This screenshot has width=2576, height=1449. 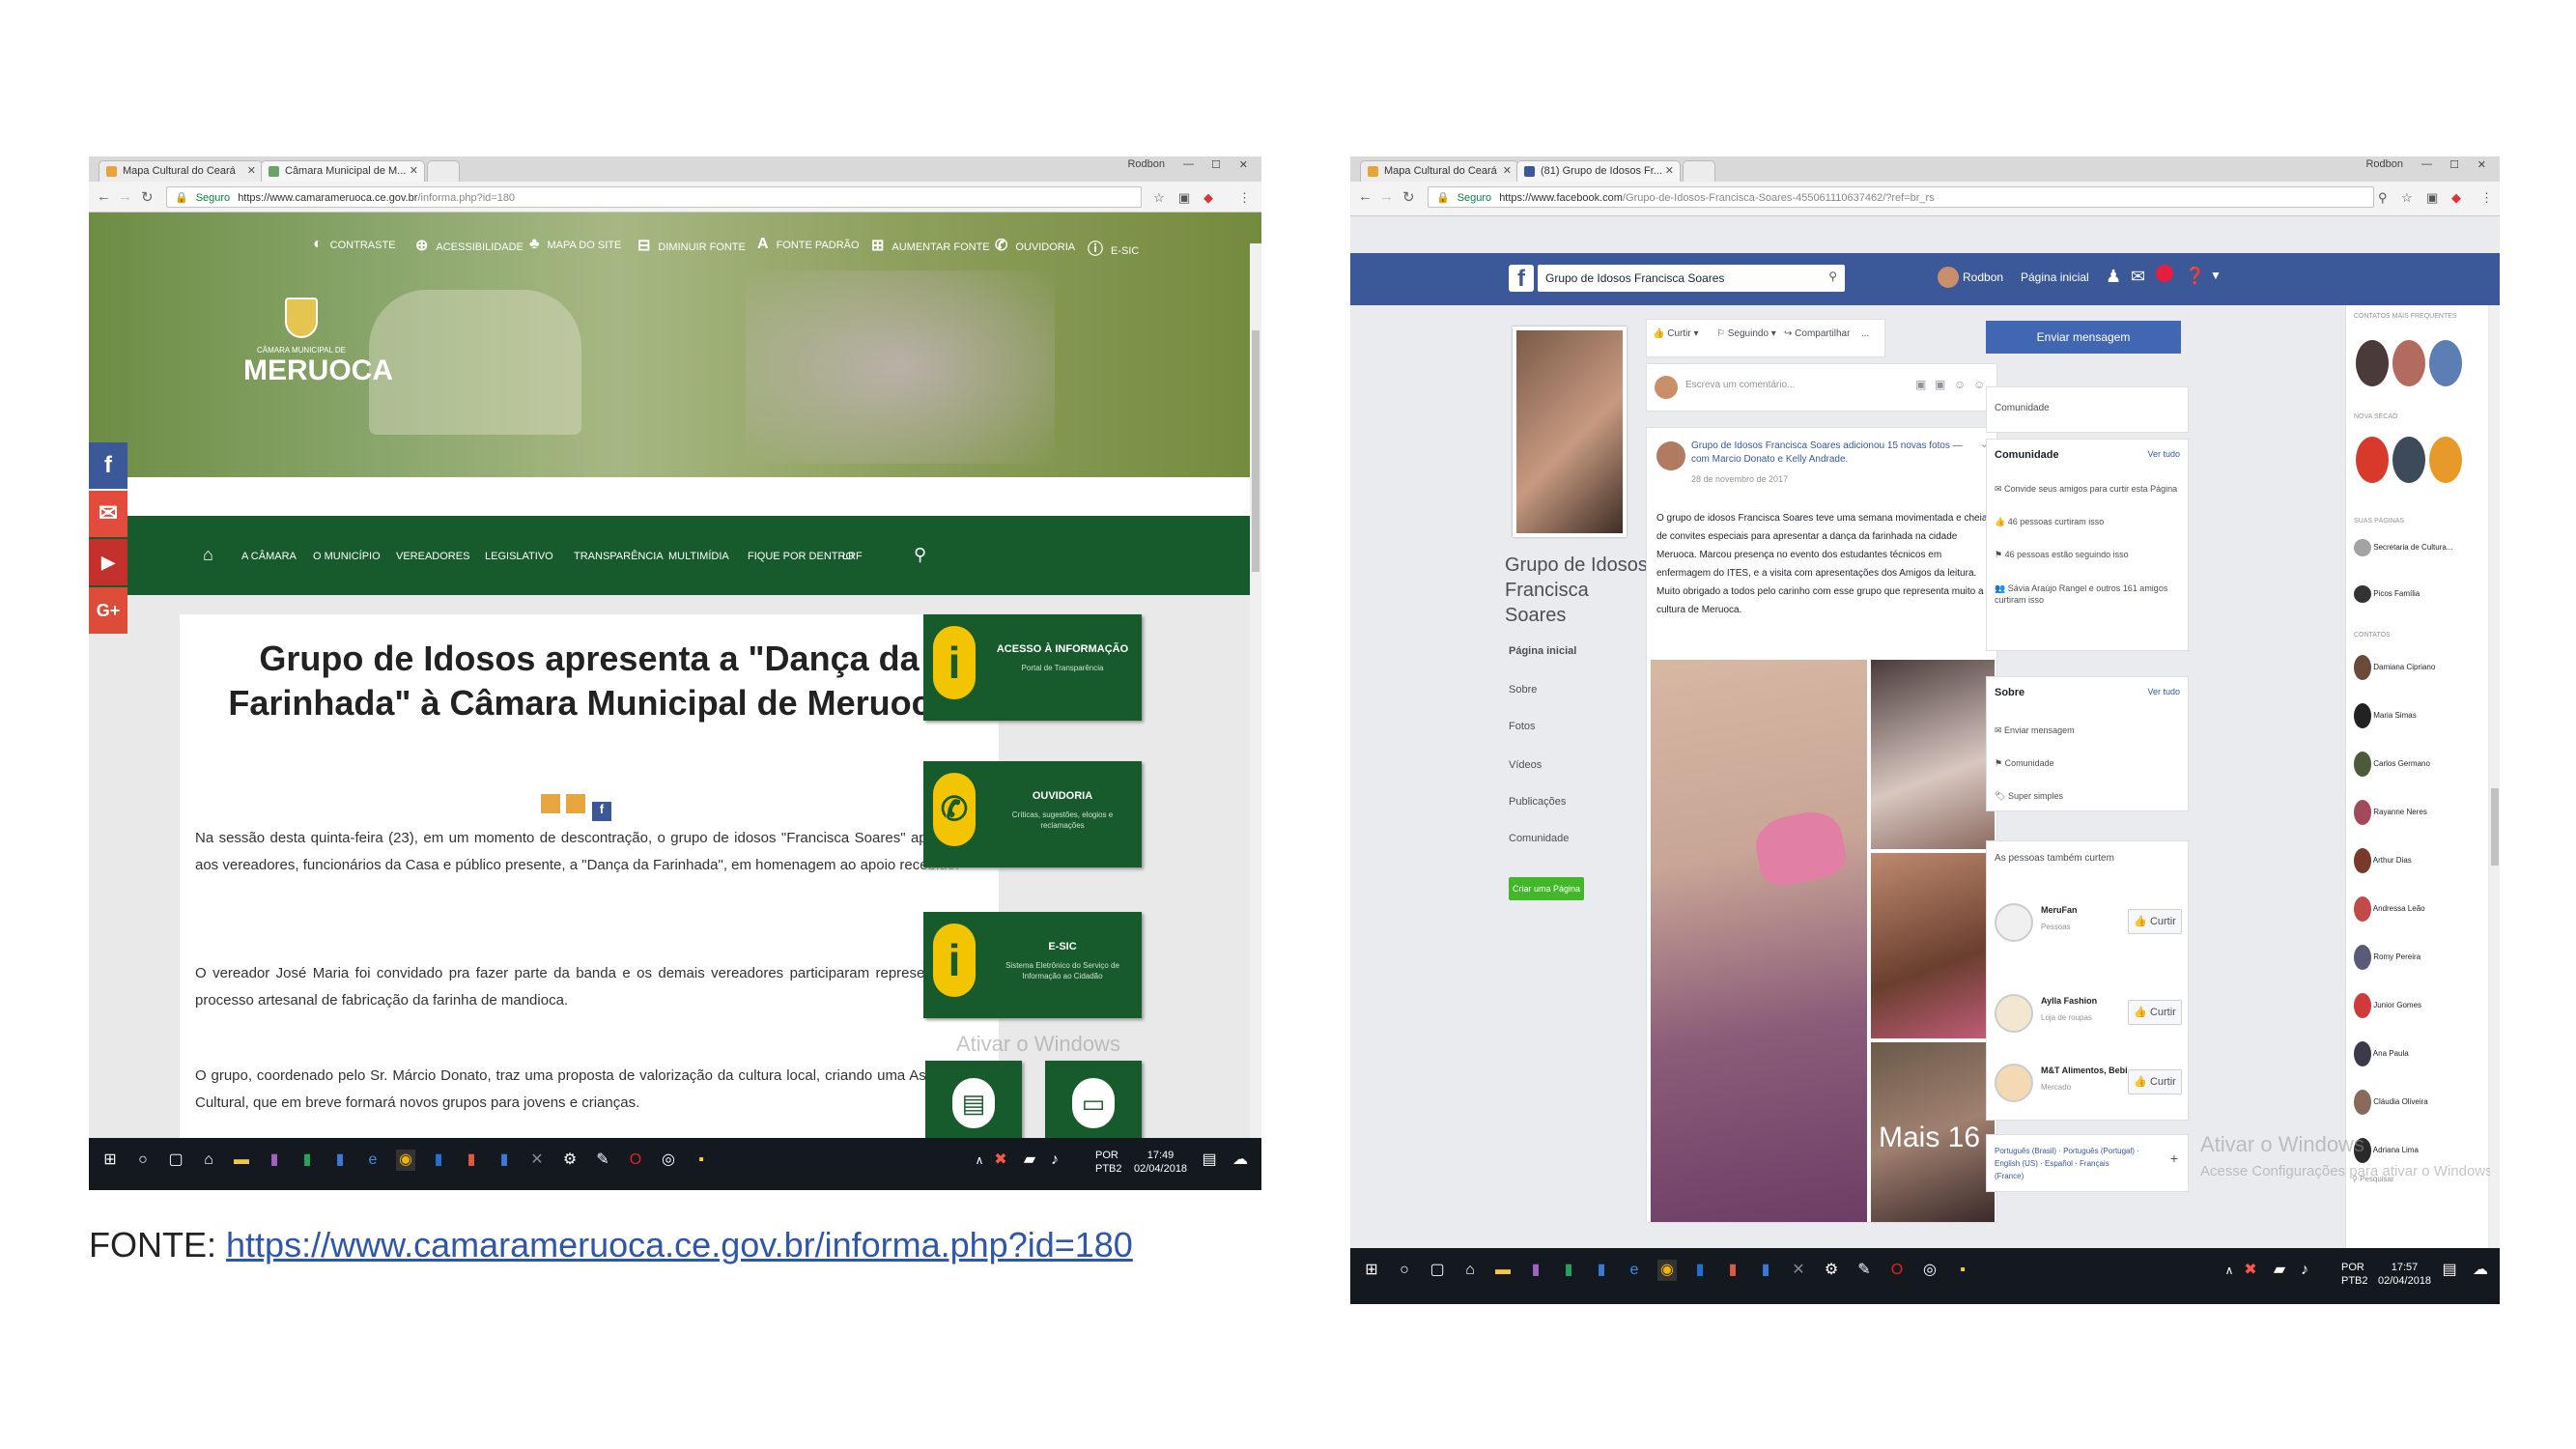 I want to click on chat-contact: Damiana Cipriano, so click(x=2394, y=667).